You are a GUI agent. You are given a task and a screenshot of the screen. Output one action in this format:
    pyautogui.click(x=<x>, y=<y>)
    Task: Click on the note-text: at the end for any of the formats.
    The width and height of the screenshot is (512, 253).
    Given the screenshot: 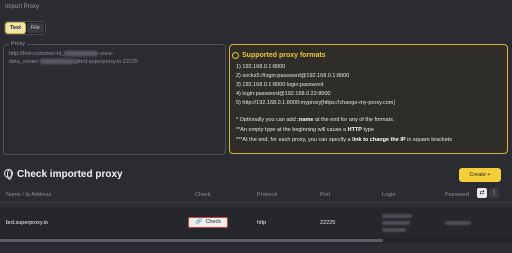 What is the action you would take?
    pyautogui.click(x=354, y=120)
    